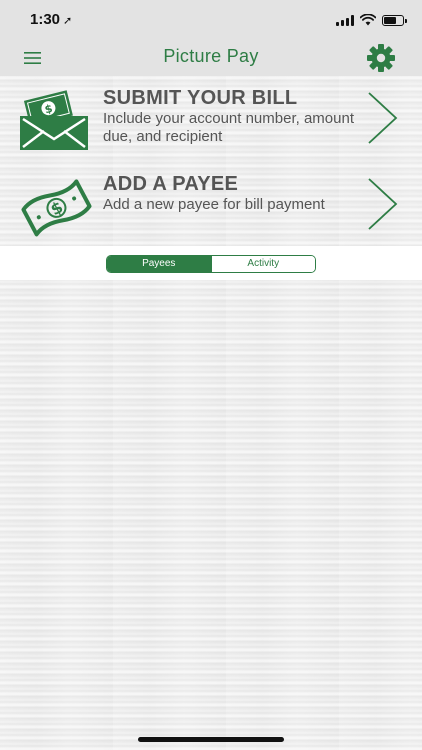 The image size is (422, 750). What do you see at coordinates (171, 184) in the screenshot?
I see `add-payee-title: ADD A PAYEE` at bounding box center [171, 184].